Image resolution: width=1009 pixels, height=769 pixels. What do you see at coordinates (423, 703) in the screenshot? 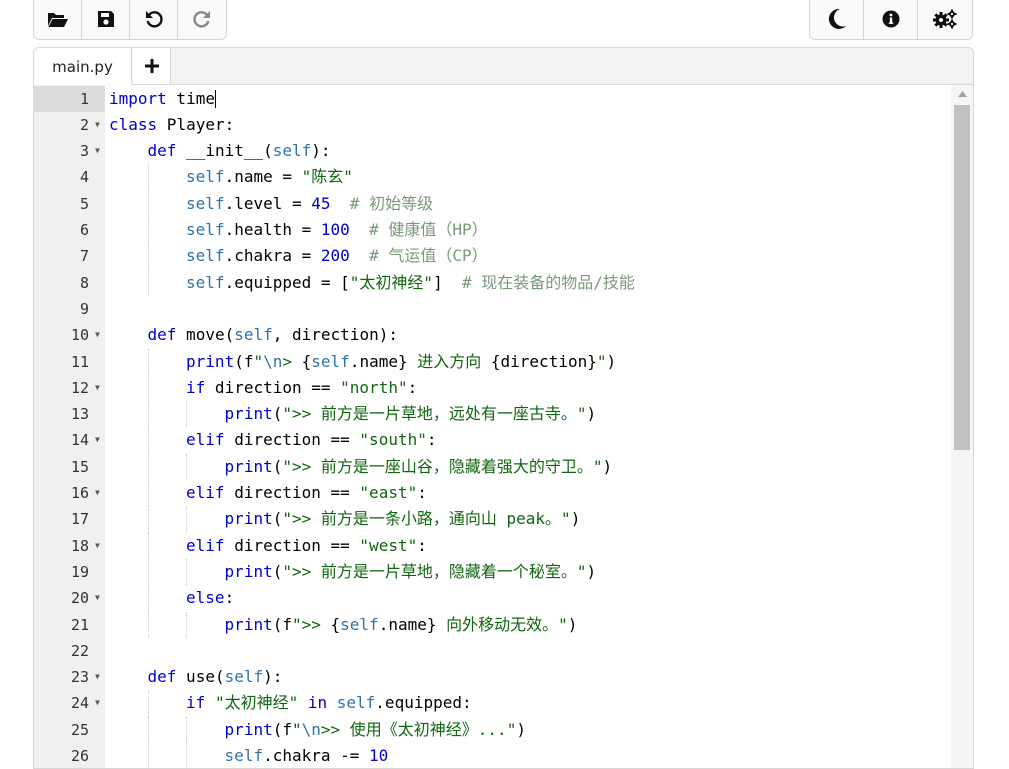
I see `code-token: .equipped:` at bounding box center [423, 703].